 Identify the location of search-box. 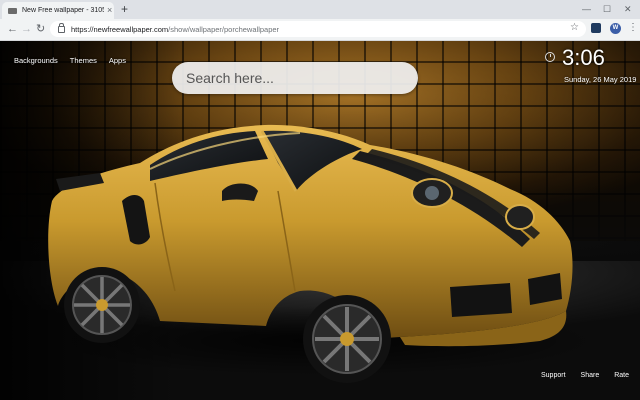
(295, 78).